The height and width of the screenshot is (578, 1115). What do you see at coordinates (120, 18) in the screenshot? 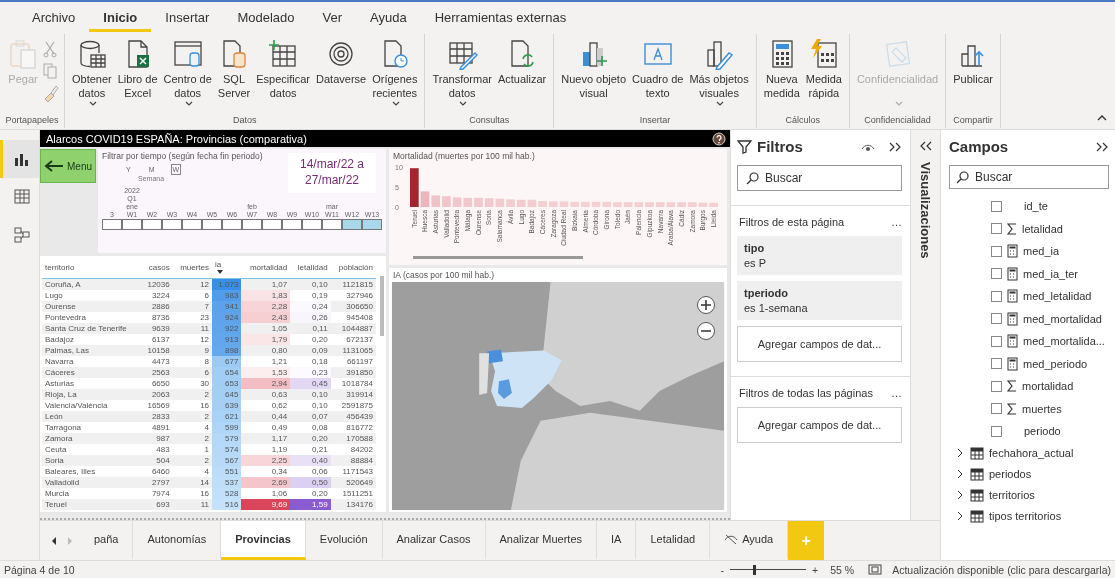
I see `ribbon-tab: Inicio` at bounding box center [120, 18].